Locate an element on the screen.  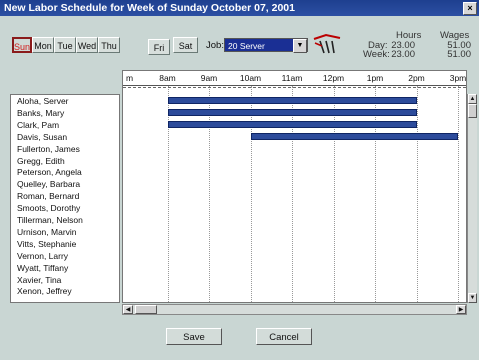
employee-name: Vernon, Larry is located at coordinates (42, 256).